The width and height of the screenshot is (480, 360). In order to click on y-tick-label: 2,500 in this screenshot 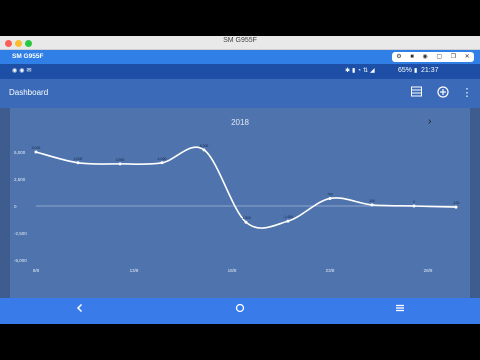, I will do `click(20, 179)`.